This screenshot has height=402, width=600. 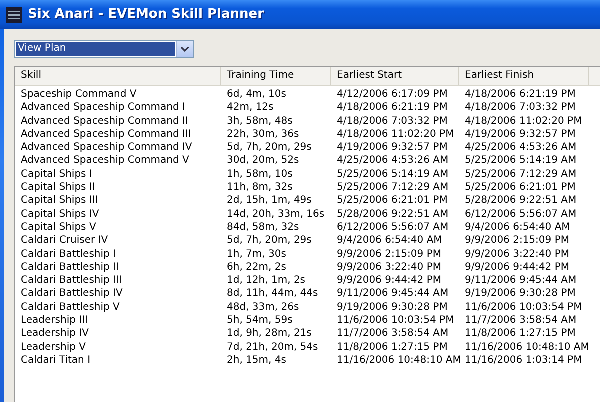 What do you see at coordinates (146, 14) in the screenshot?
I see `window-title: Six Anari - EVEMon Skill Planner` at bounding box center [146, 14].